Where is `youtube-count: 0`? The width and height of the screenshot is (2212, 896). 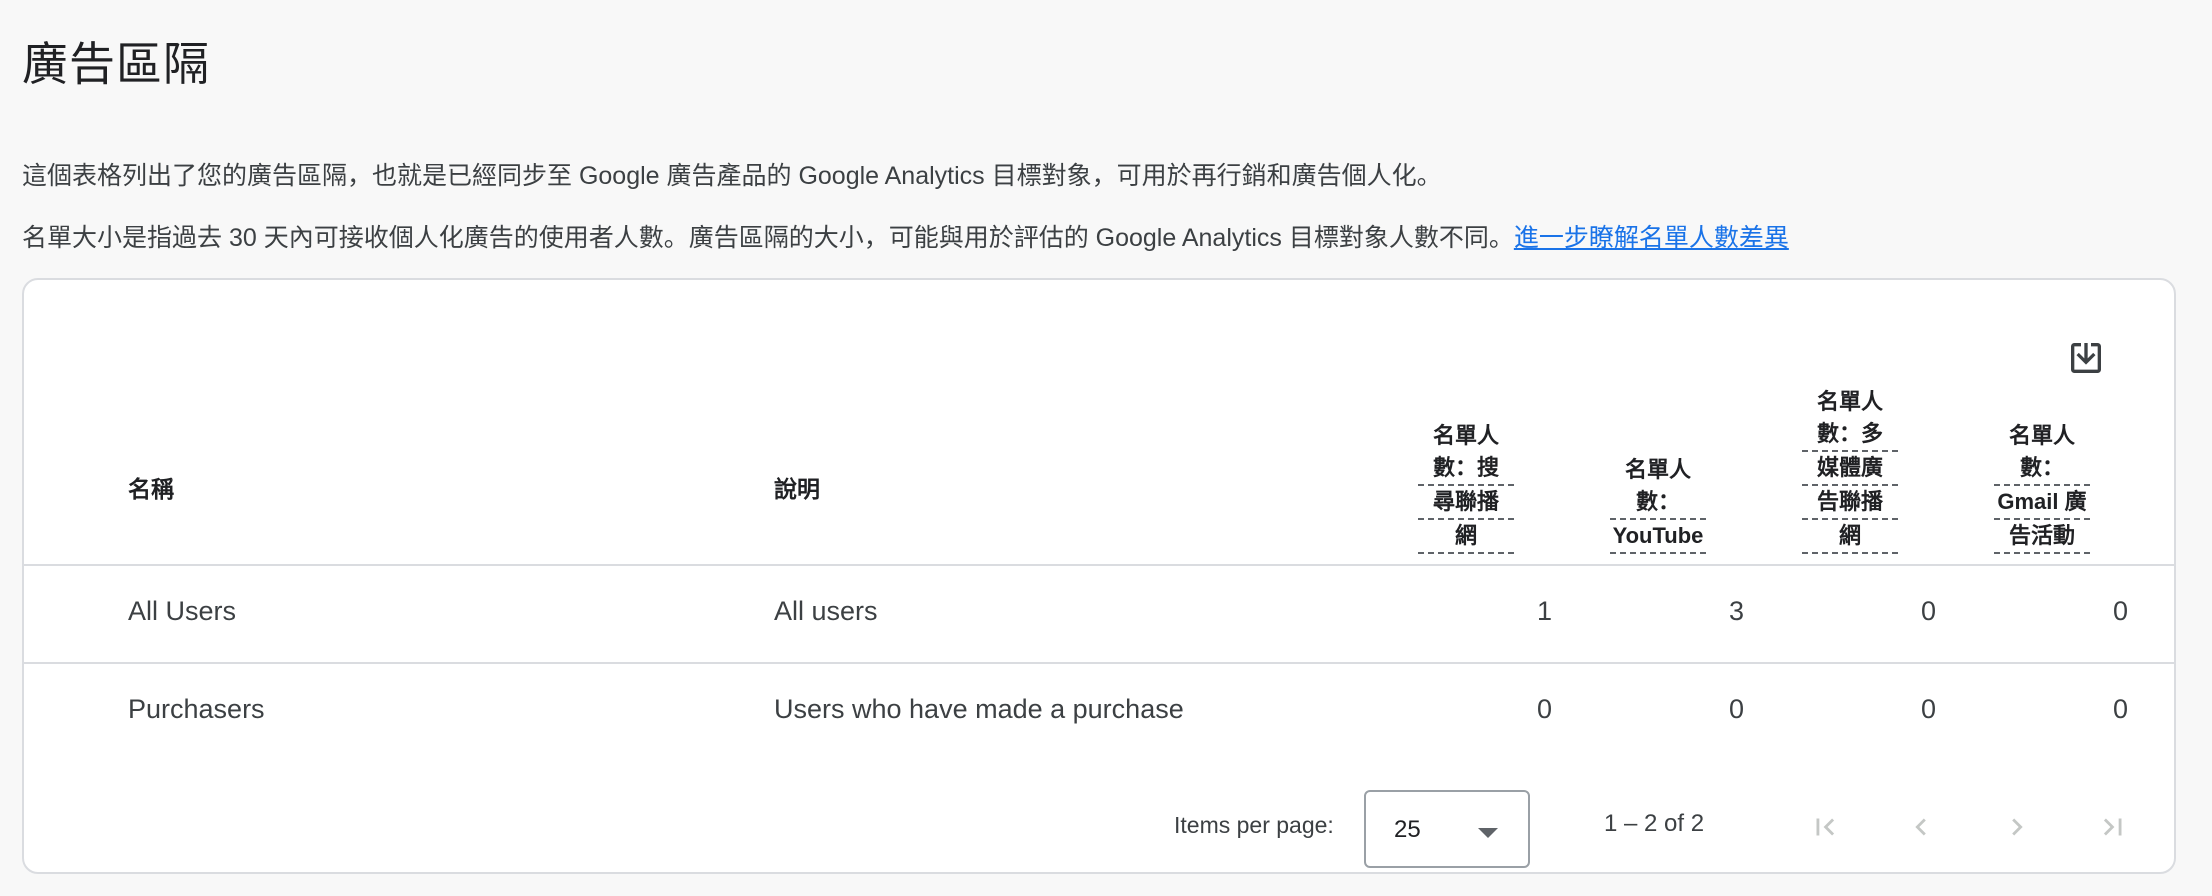 youtube-count: 0 is located at coordinates (1736, 709).